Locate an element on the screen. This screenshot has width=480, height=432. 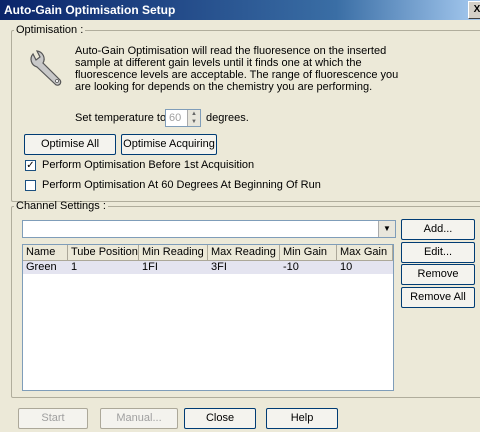
checkbox-at-60-degrees is located at coordinates (30, 185).